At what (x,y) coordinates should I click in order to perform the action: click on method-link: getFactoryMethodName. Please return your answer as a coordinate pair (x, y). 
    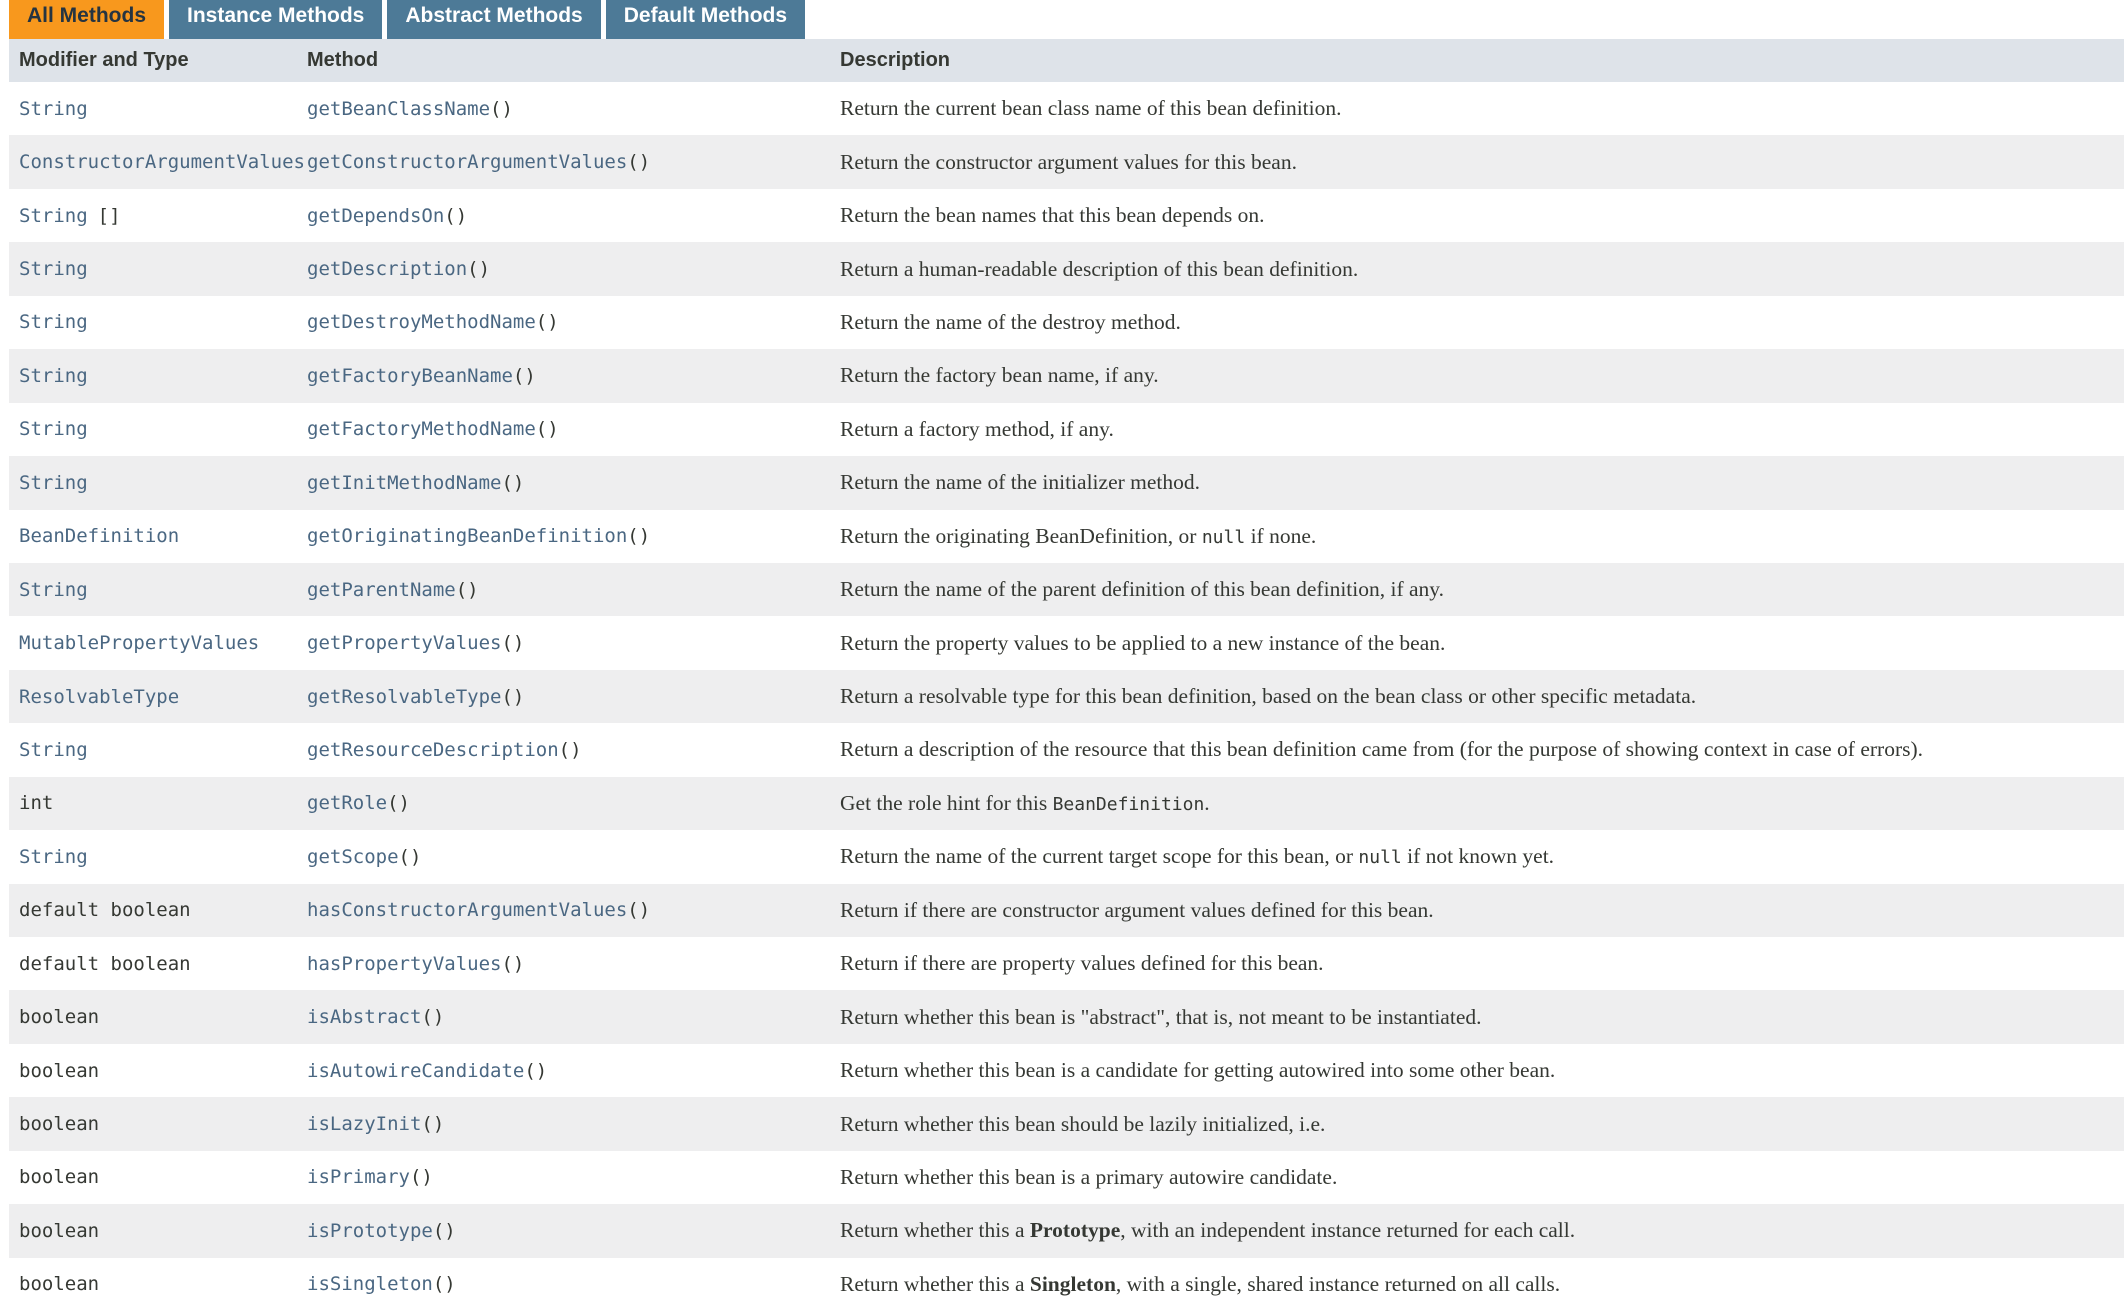
    Looking at the image, I should click on (421, 429).